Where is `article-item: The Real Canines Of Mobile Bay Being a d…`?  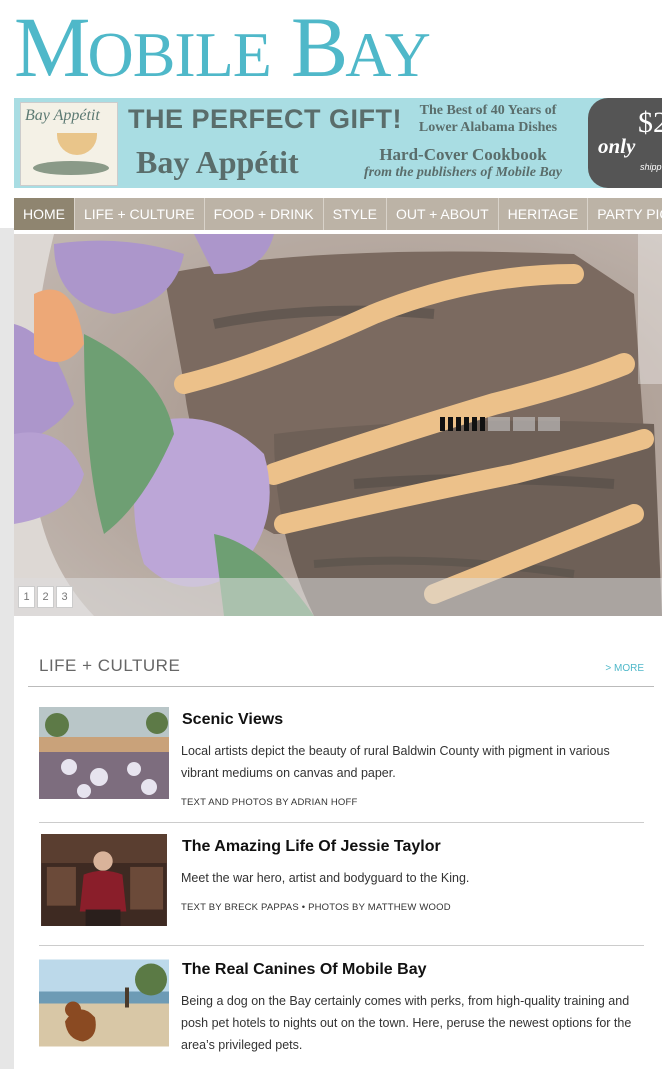
article-item: The Real Canines Of Mobile Bay Being a d… is located at coordinates (341, 1007).